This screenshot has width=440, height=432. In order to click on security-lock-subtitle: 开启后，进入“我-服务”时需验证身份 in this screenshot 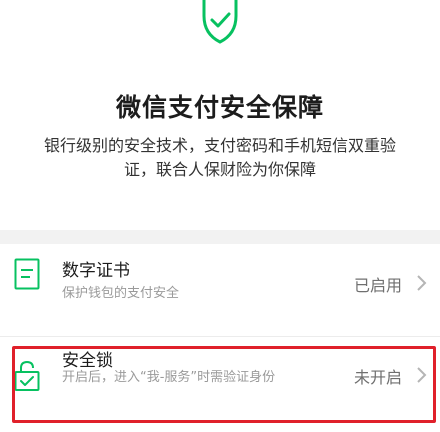, I will do `click(169, 377)`.